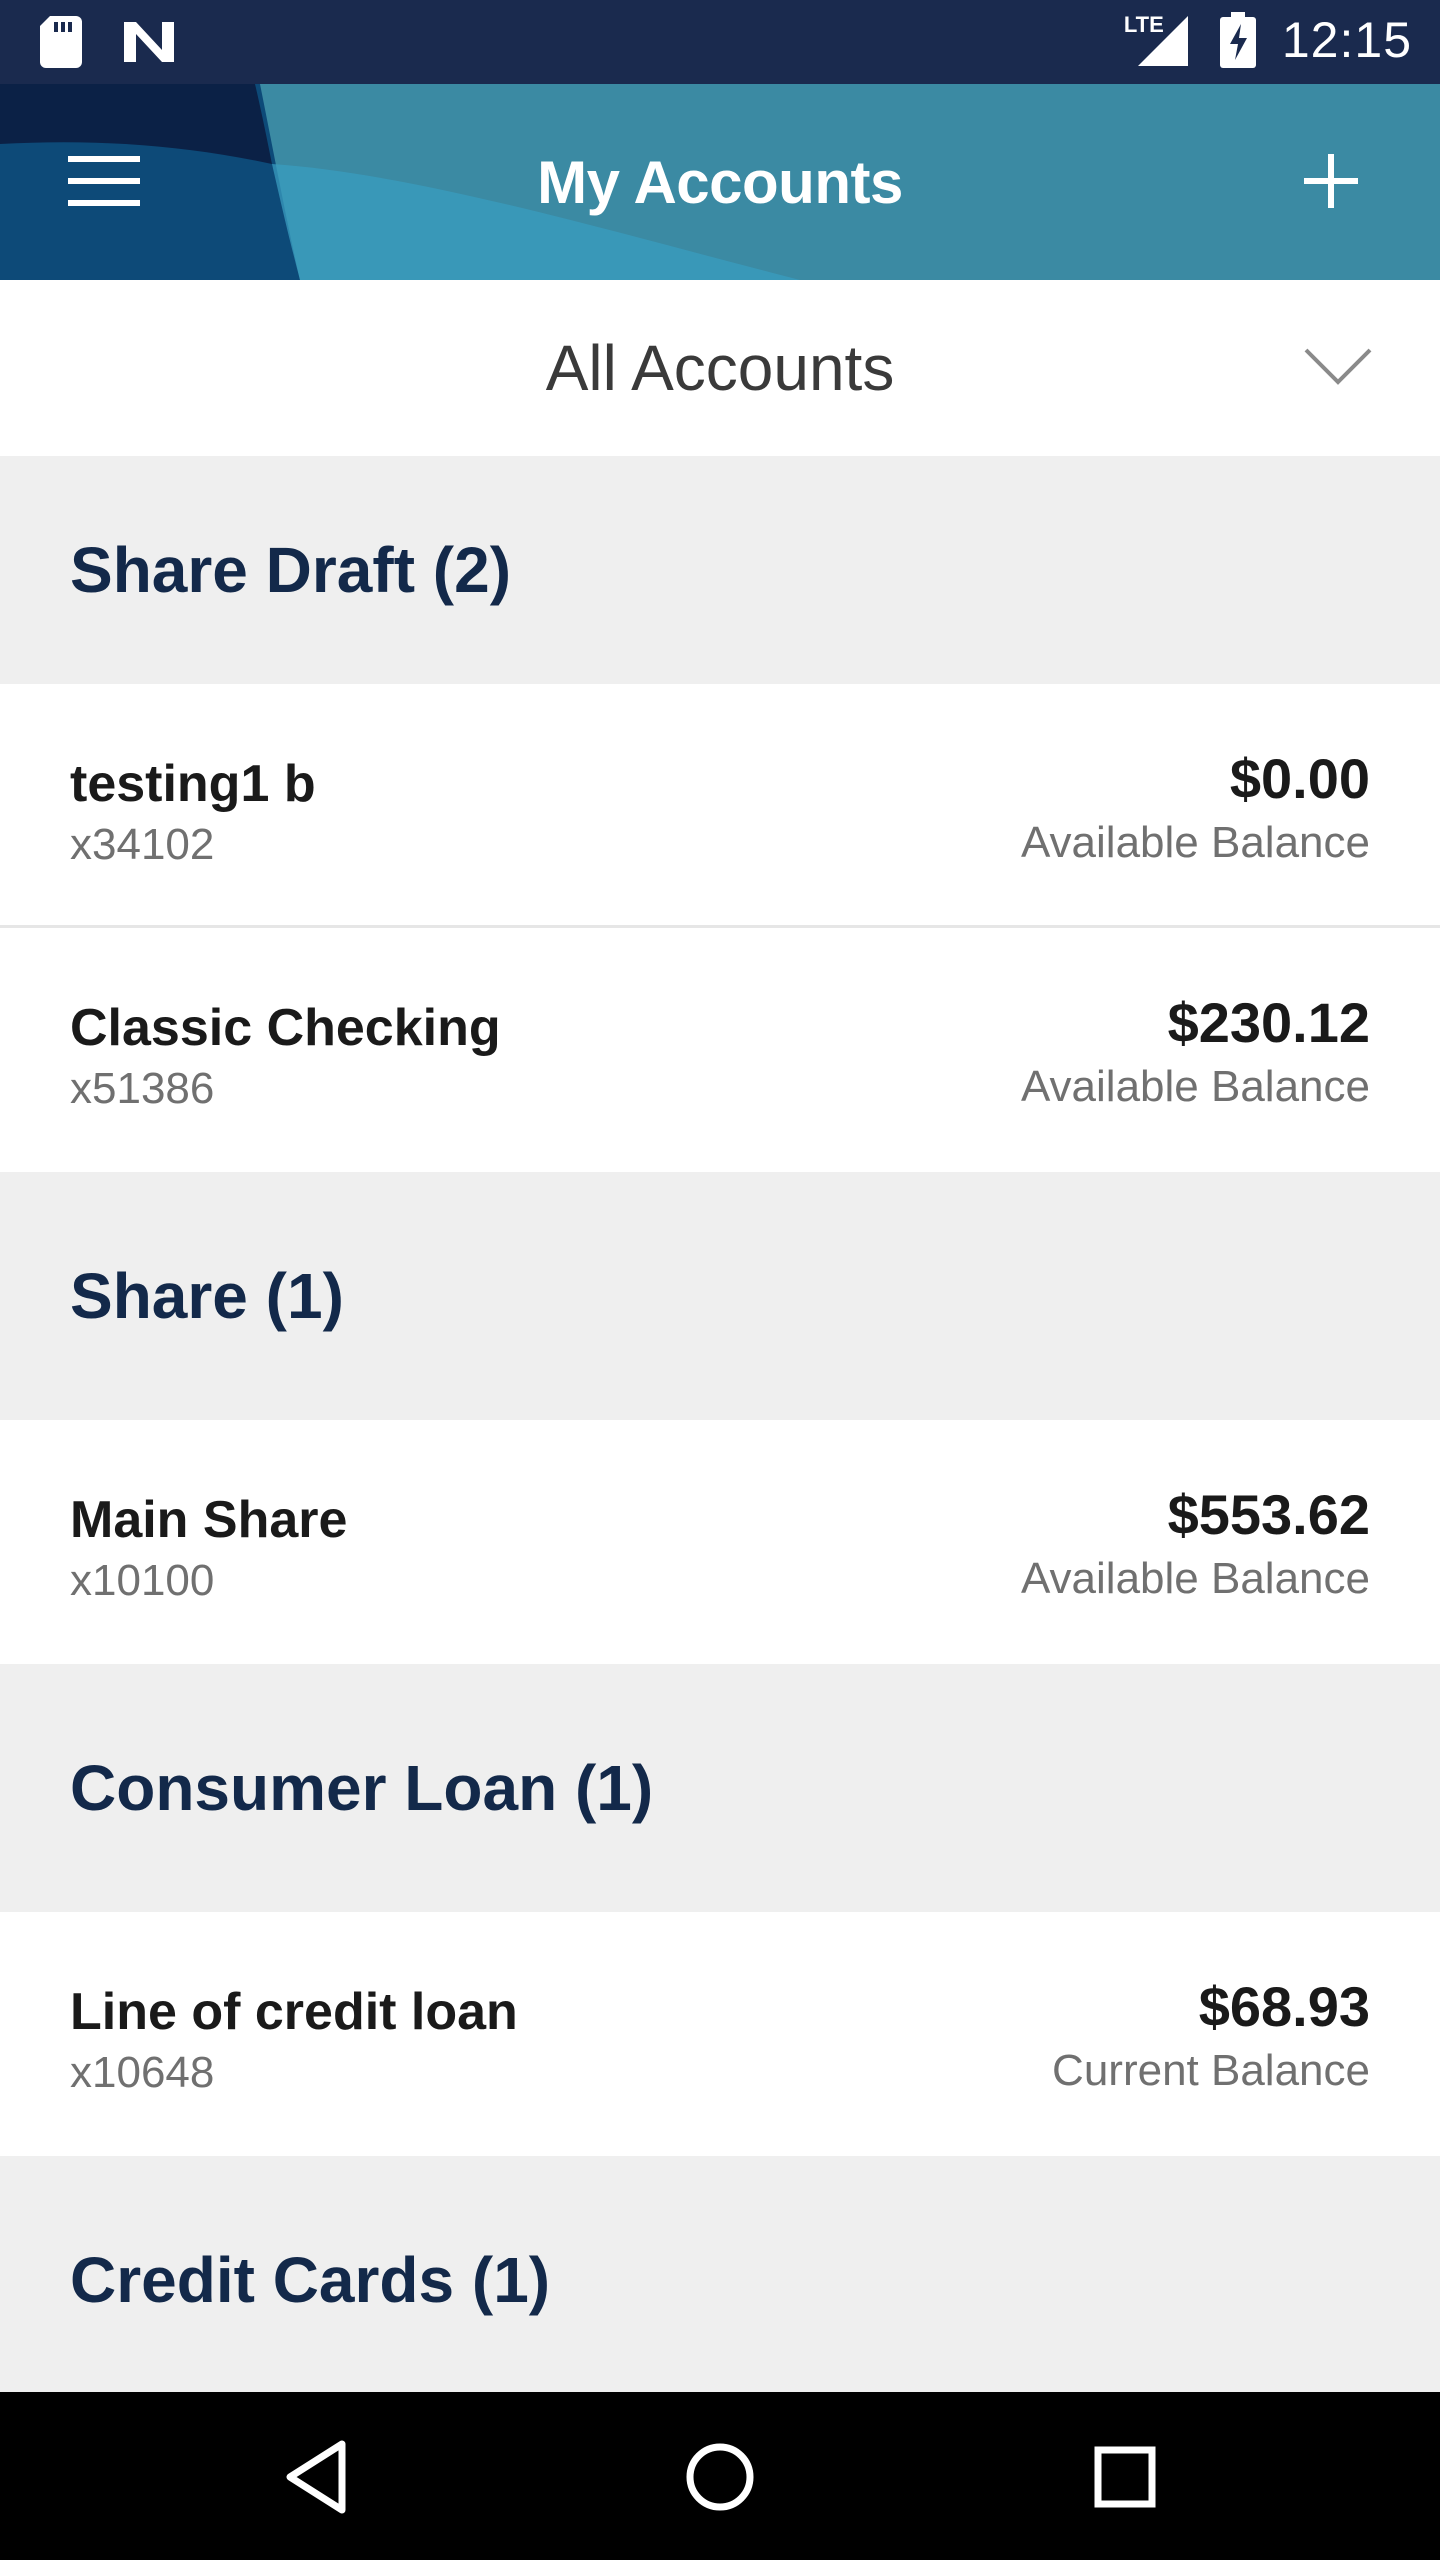  Describe the element at coordinates (209, 1520) in the screenshot. I see `account-name: Main Share` at that location.